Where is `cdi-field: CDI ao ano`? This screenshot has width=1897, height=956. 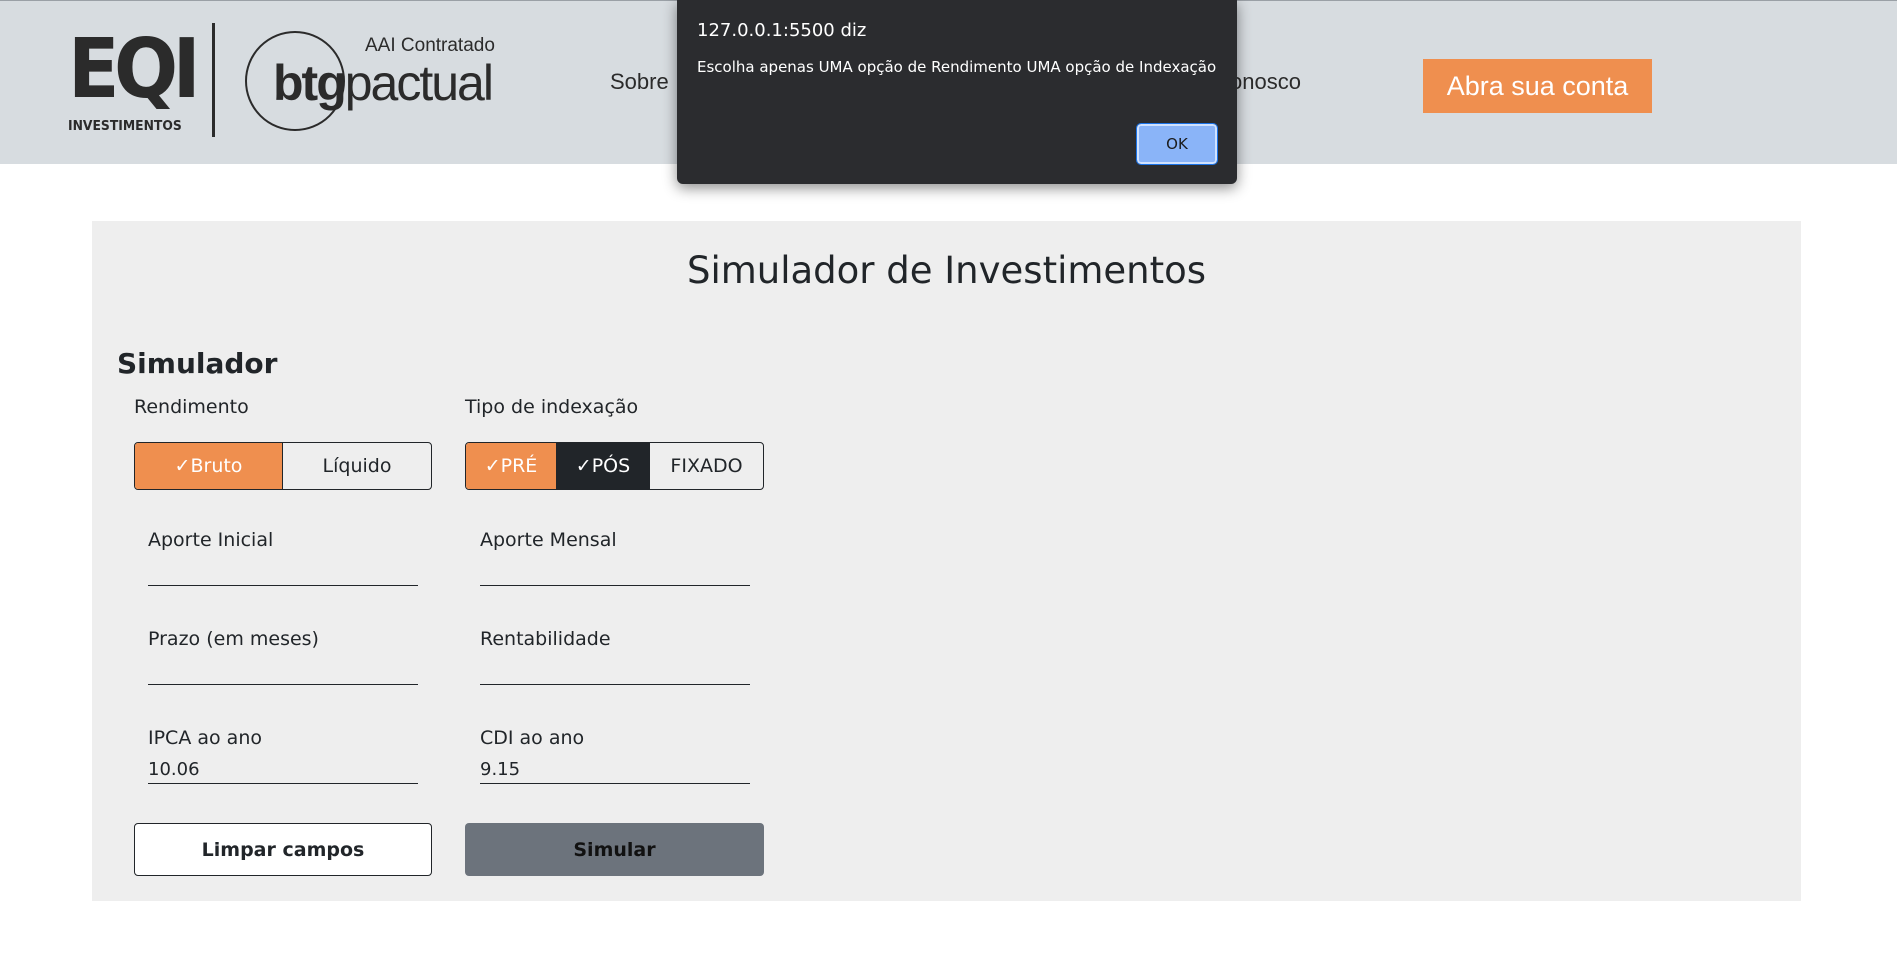 cdi-field: CDI ao ano is located at coordinates (615, 755).